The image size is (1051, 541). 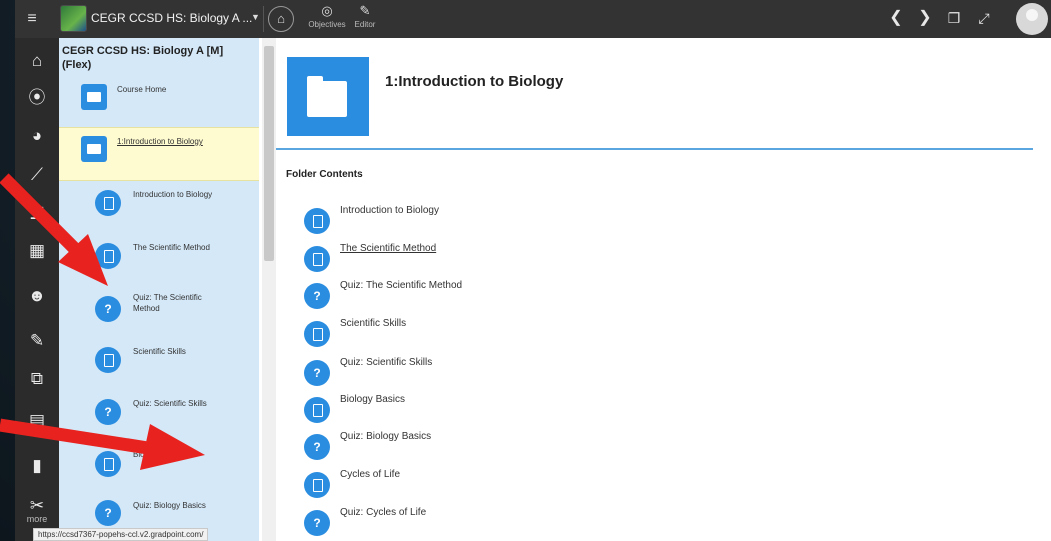 I want to click on dashboard-icon: ◕, so click(x=37, y=136).